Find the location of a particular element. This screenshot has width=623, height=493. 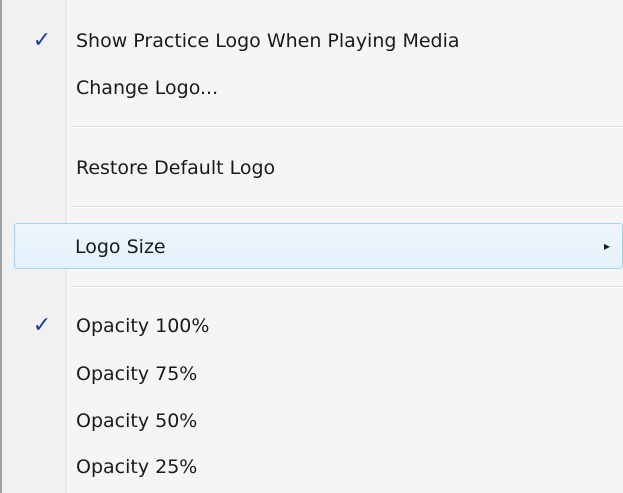

menu-item-label: Opacity 50% is located at coordinates (137, 421).